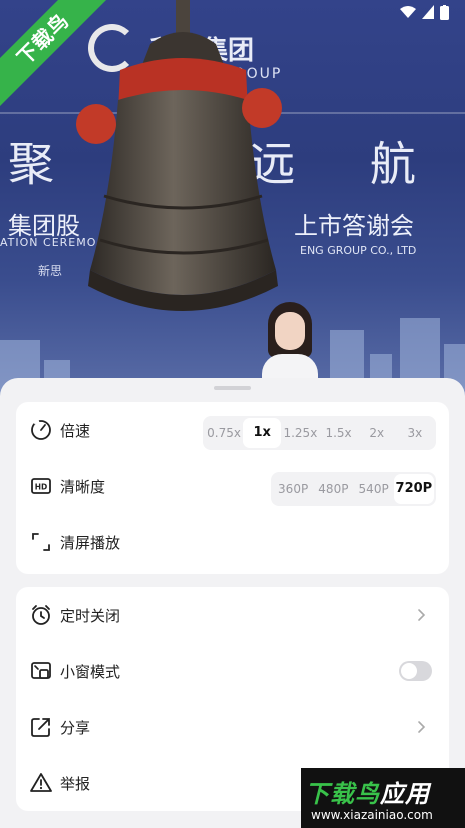 This screenshot has width=465, height=828. What do you see at coordinates (372, 815) in the screenshot?
I see `promo-url: www.xiazainiao.com` at bounding box center [372, 815].